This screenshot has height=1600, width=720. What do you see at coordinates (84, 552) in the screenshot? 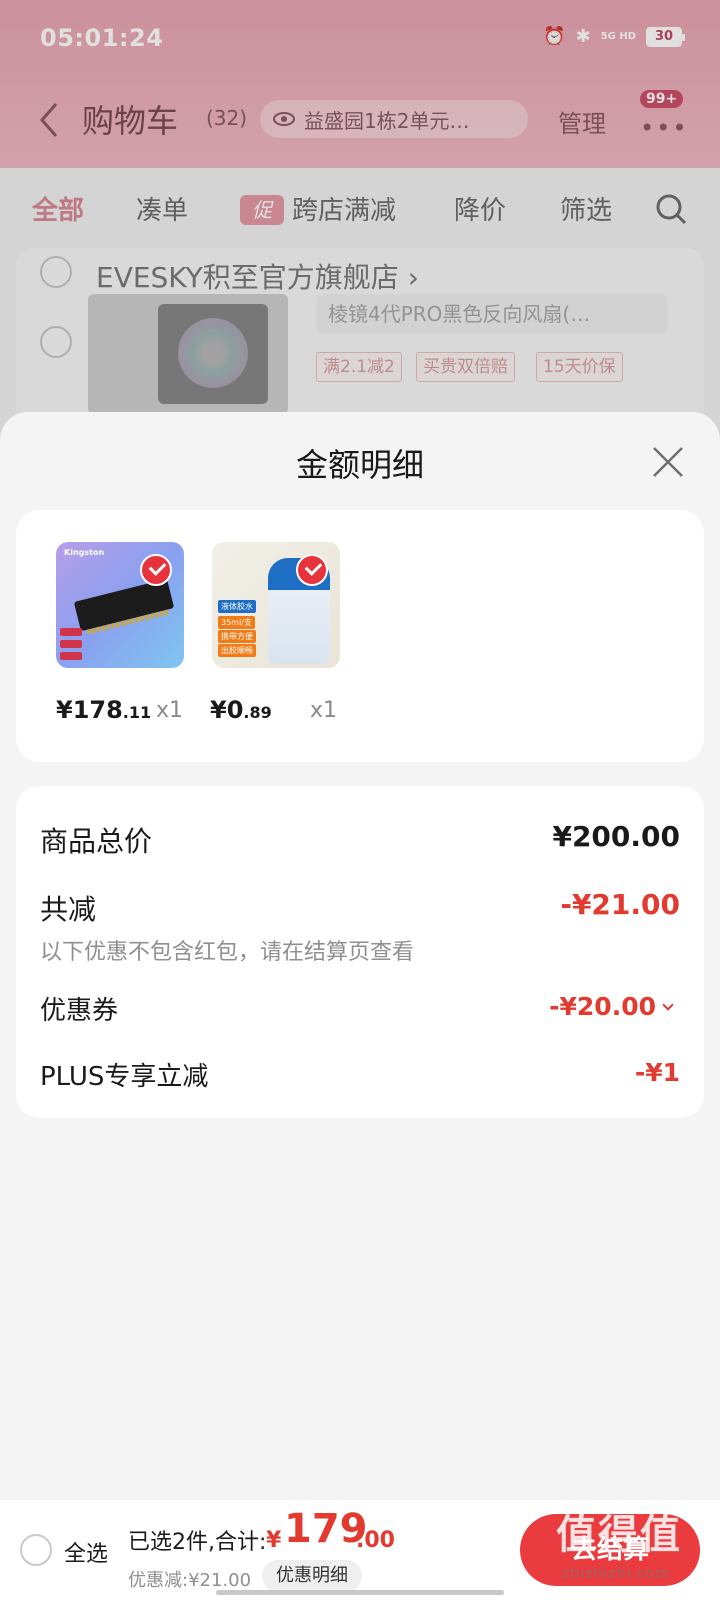
I see `brand-logo: Kingston` at bounding box center [84, 552].